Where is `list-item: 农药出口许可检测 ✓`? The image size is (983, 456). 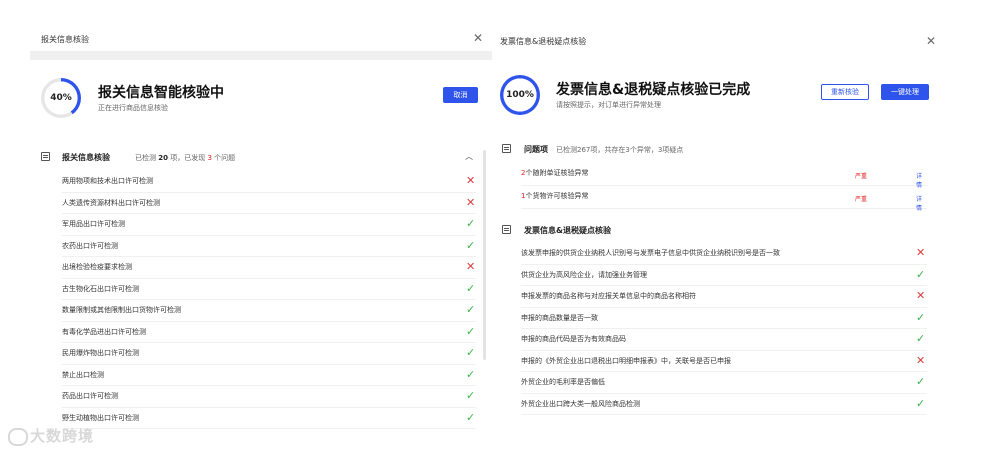 list-item: 农药出口许可检测 ✓ is located at coordinates (269, 246).